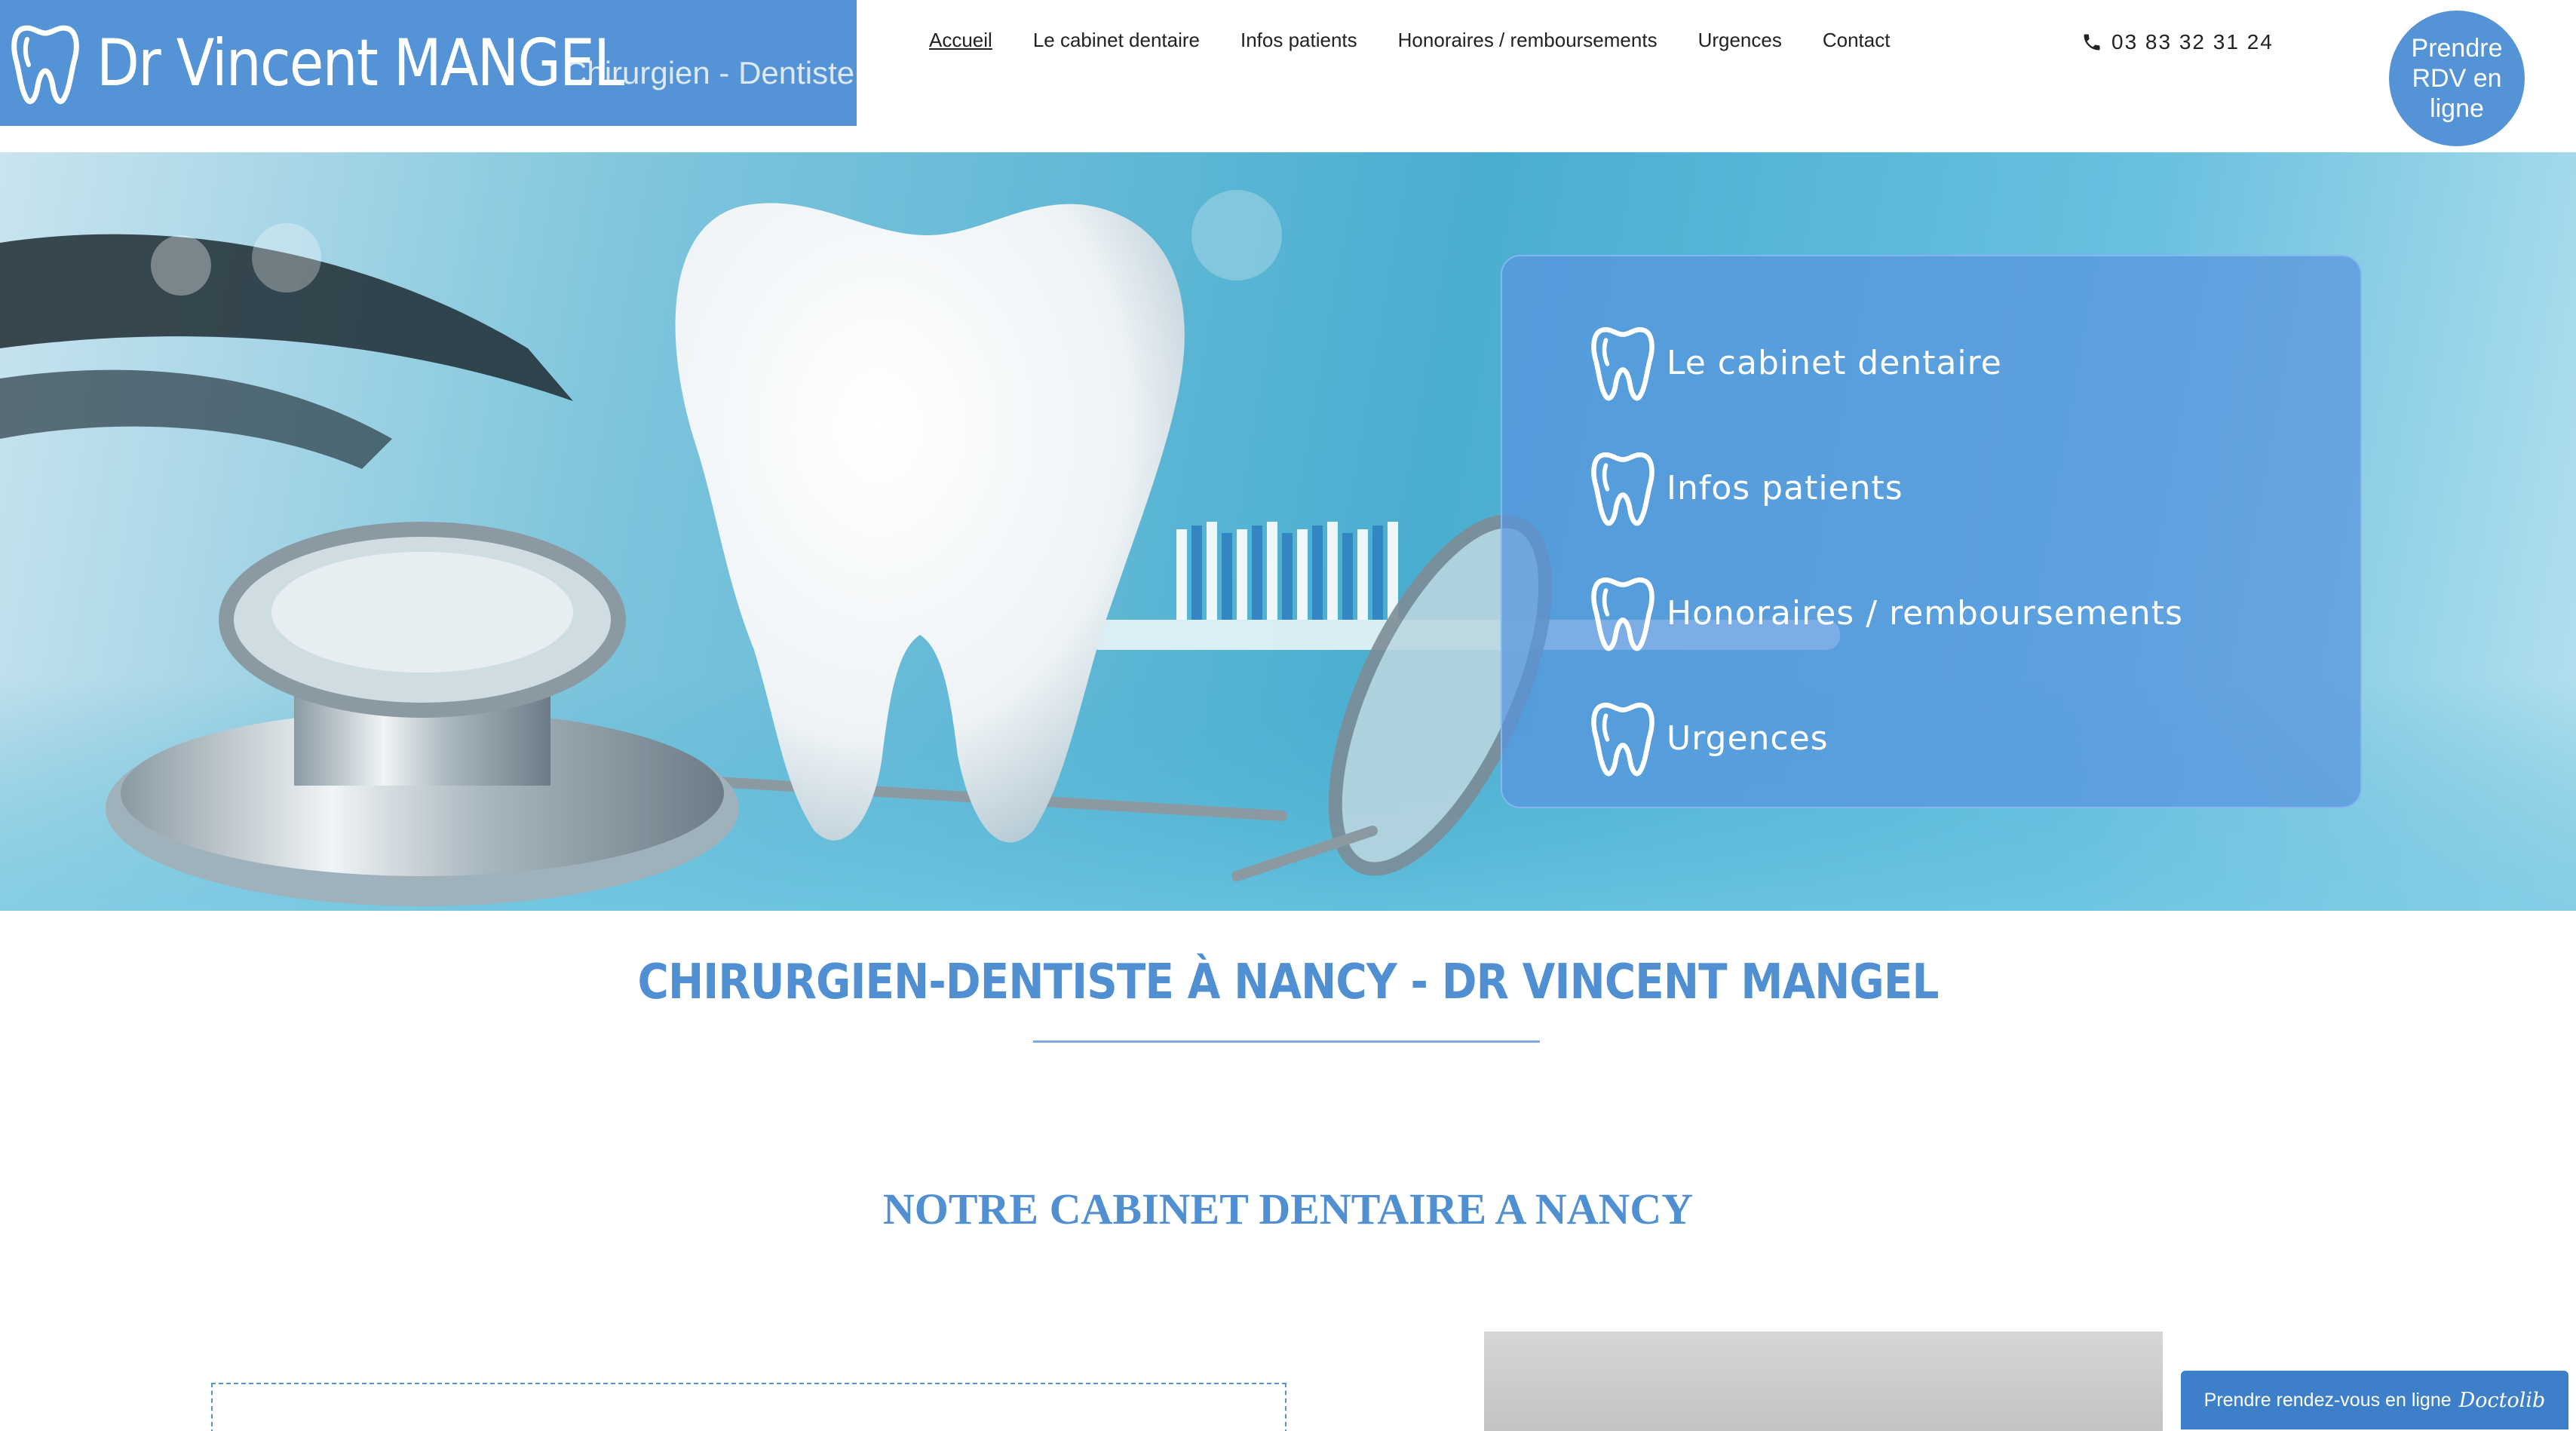 The image size is (2576, 1431). I want to click on rdv-button: Prendre RDV en ligne, so click(2457, 78).